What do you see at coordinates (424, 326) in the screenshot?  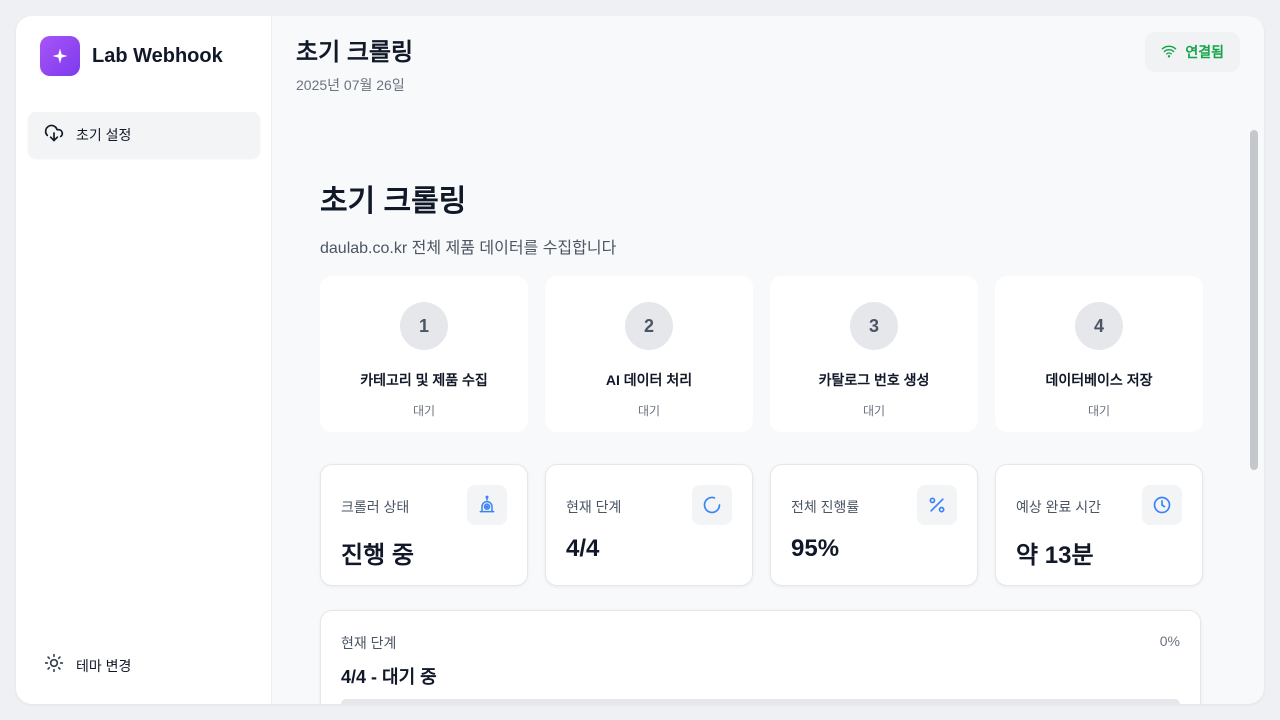 I see `step-number: 1` at bounding box center [424, 326].